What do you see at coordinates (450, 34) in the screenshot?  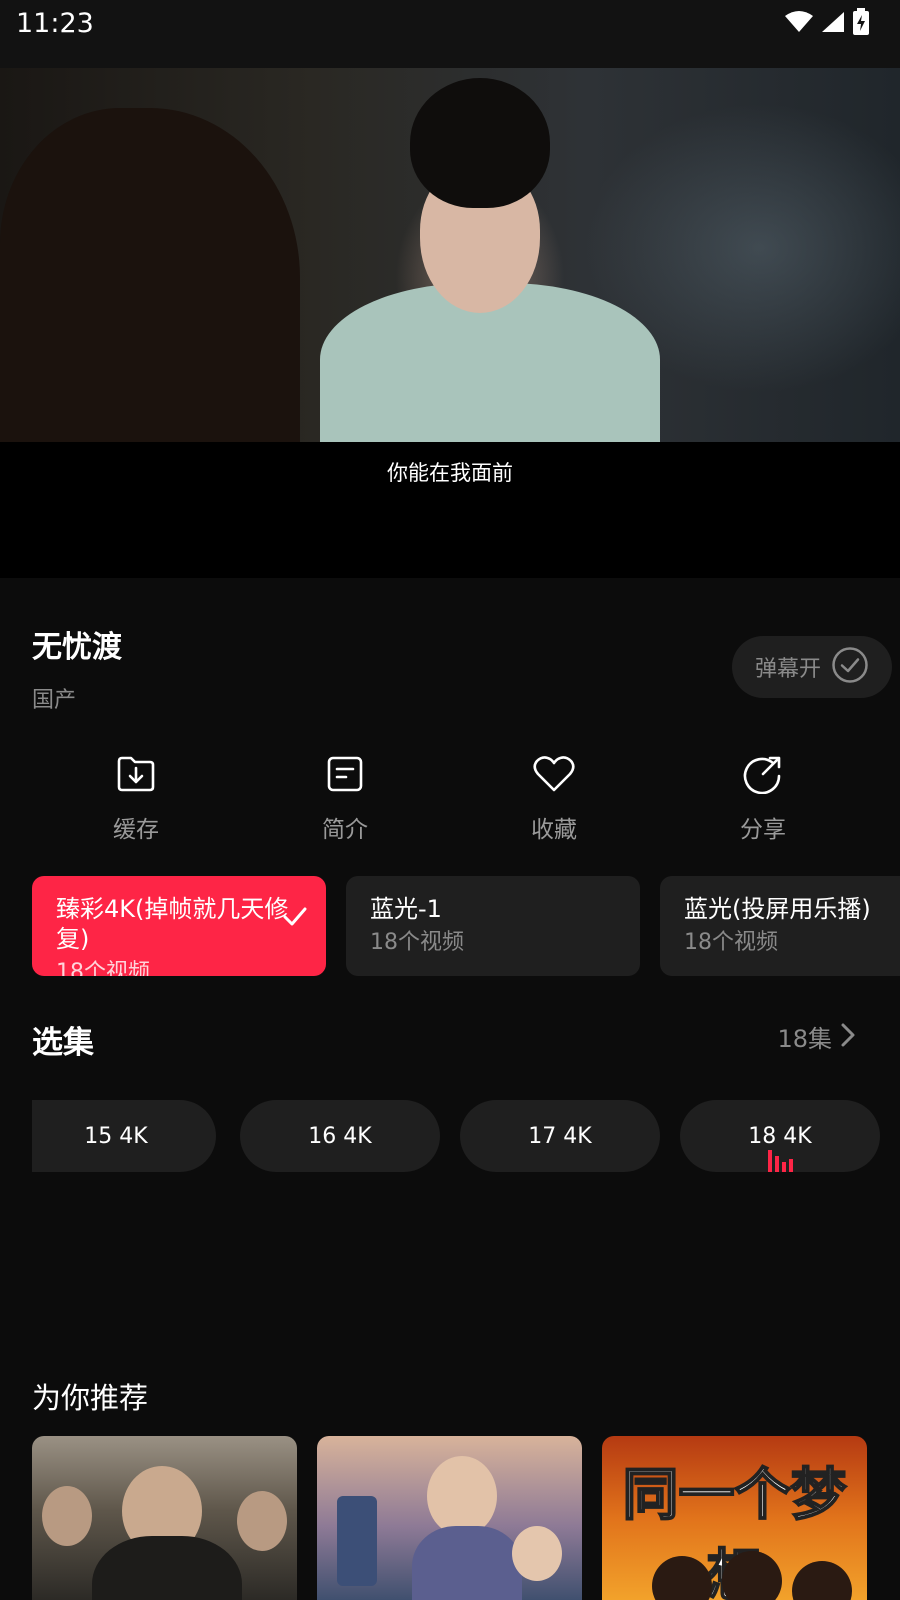 I see `status-bar: 11:23` at bounding box center [450, 34].